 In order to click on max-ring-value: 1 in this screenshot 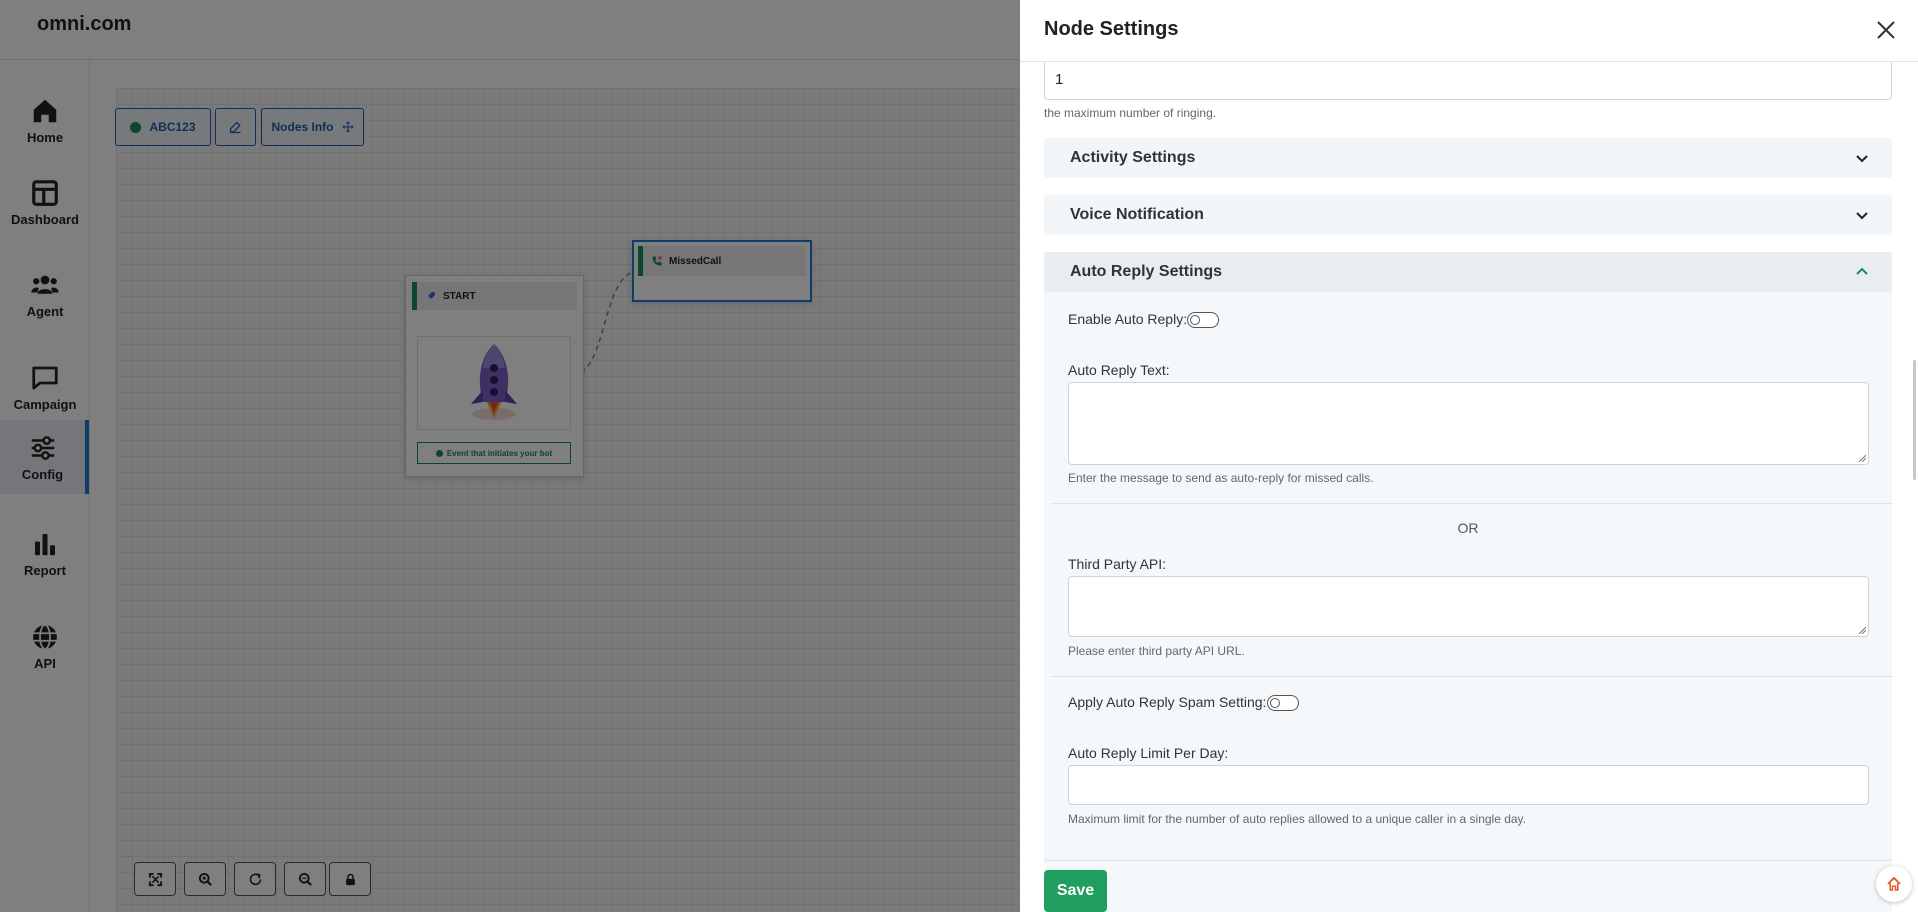, I will do `click(1059, 79)`.